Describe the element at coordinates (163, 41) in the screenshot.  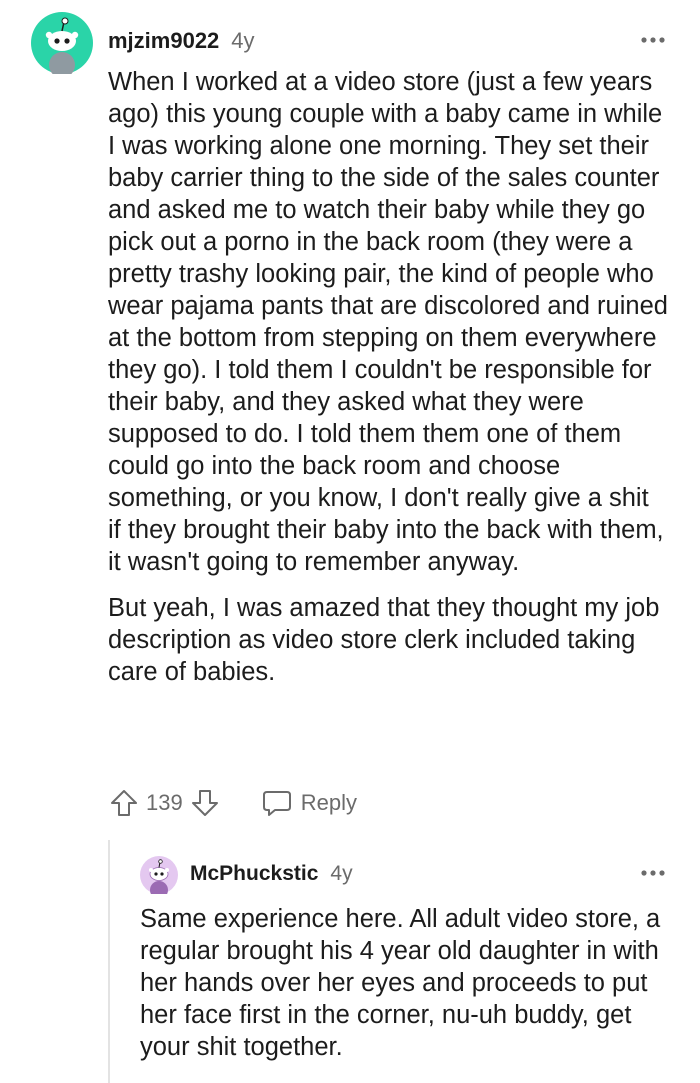
I see `username: mjzim9022` at that location.